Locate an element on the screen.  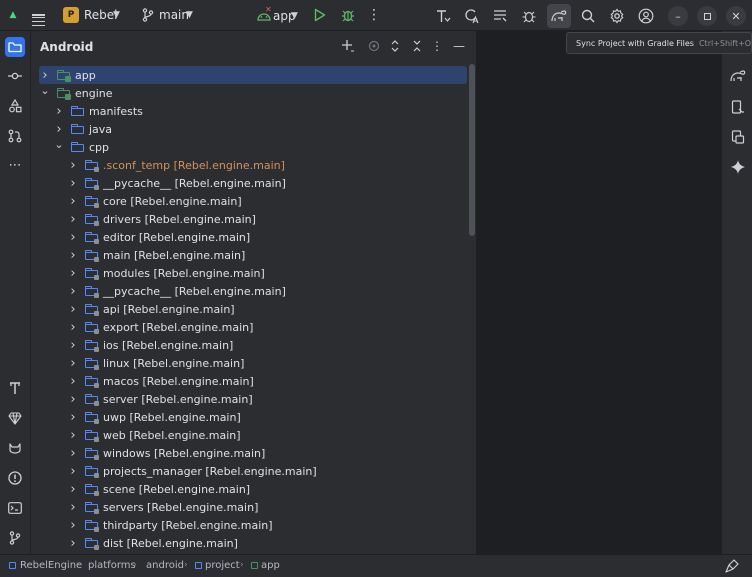
project-folder-icon is located at coordinates (15, 47).